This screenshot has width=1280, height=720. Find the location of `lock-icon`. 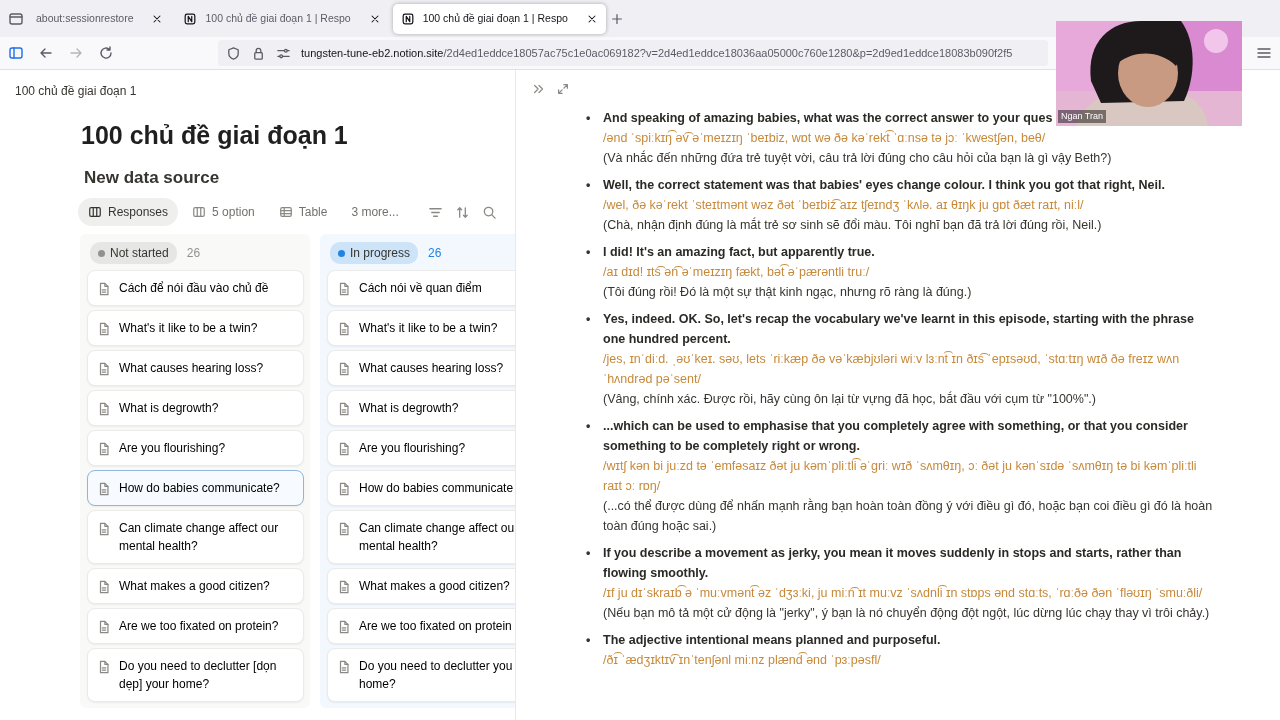

lock-icon is located at coordinates (258, 53).